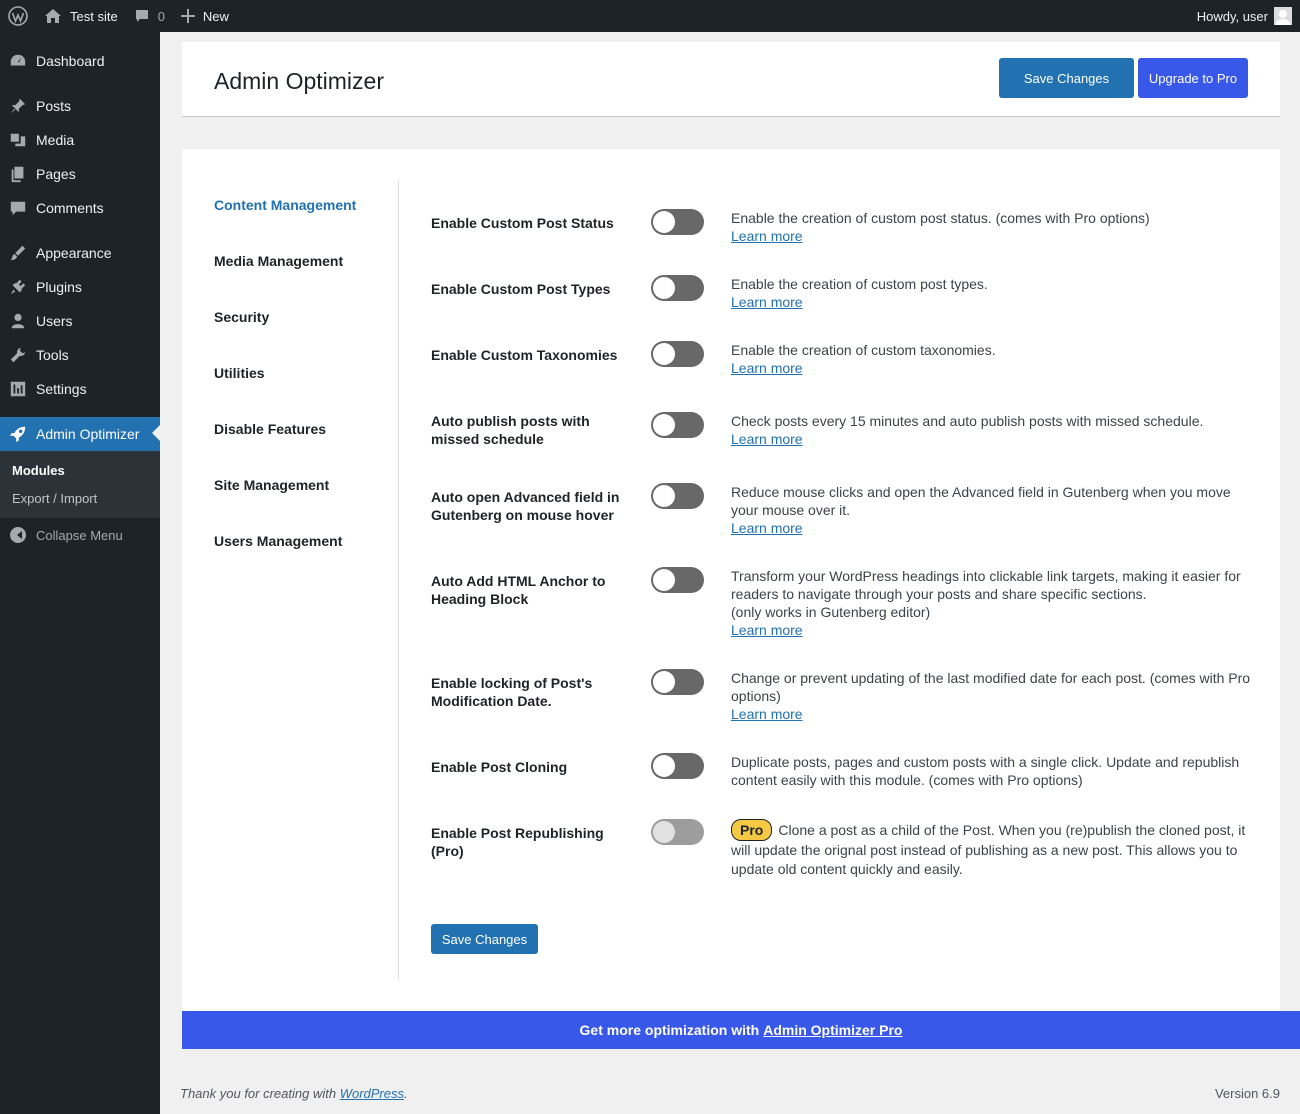 Image resolution: width=1300 pixels, height=1114 pixels. I want to click on toggle-custom-taxonomies, so click(677, 354).